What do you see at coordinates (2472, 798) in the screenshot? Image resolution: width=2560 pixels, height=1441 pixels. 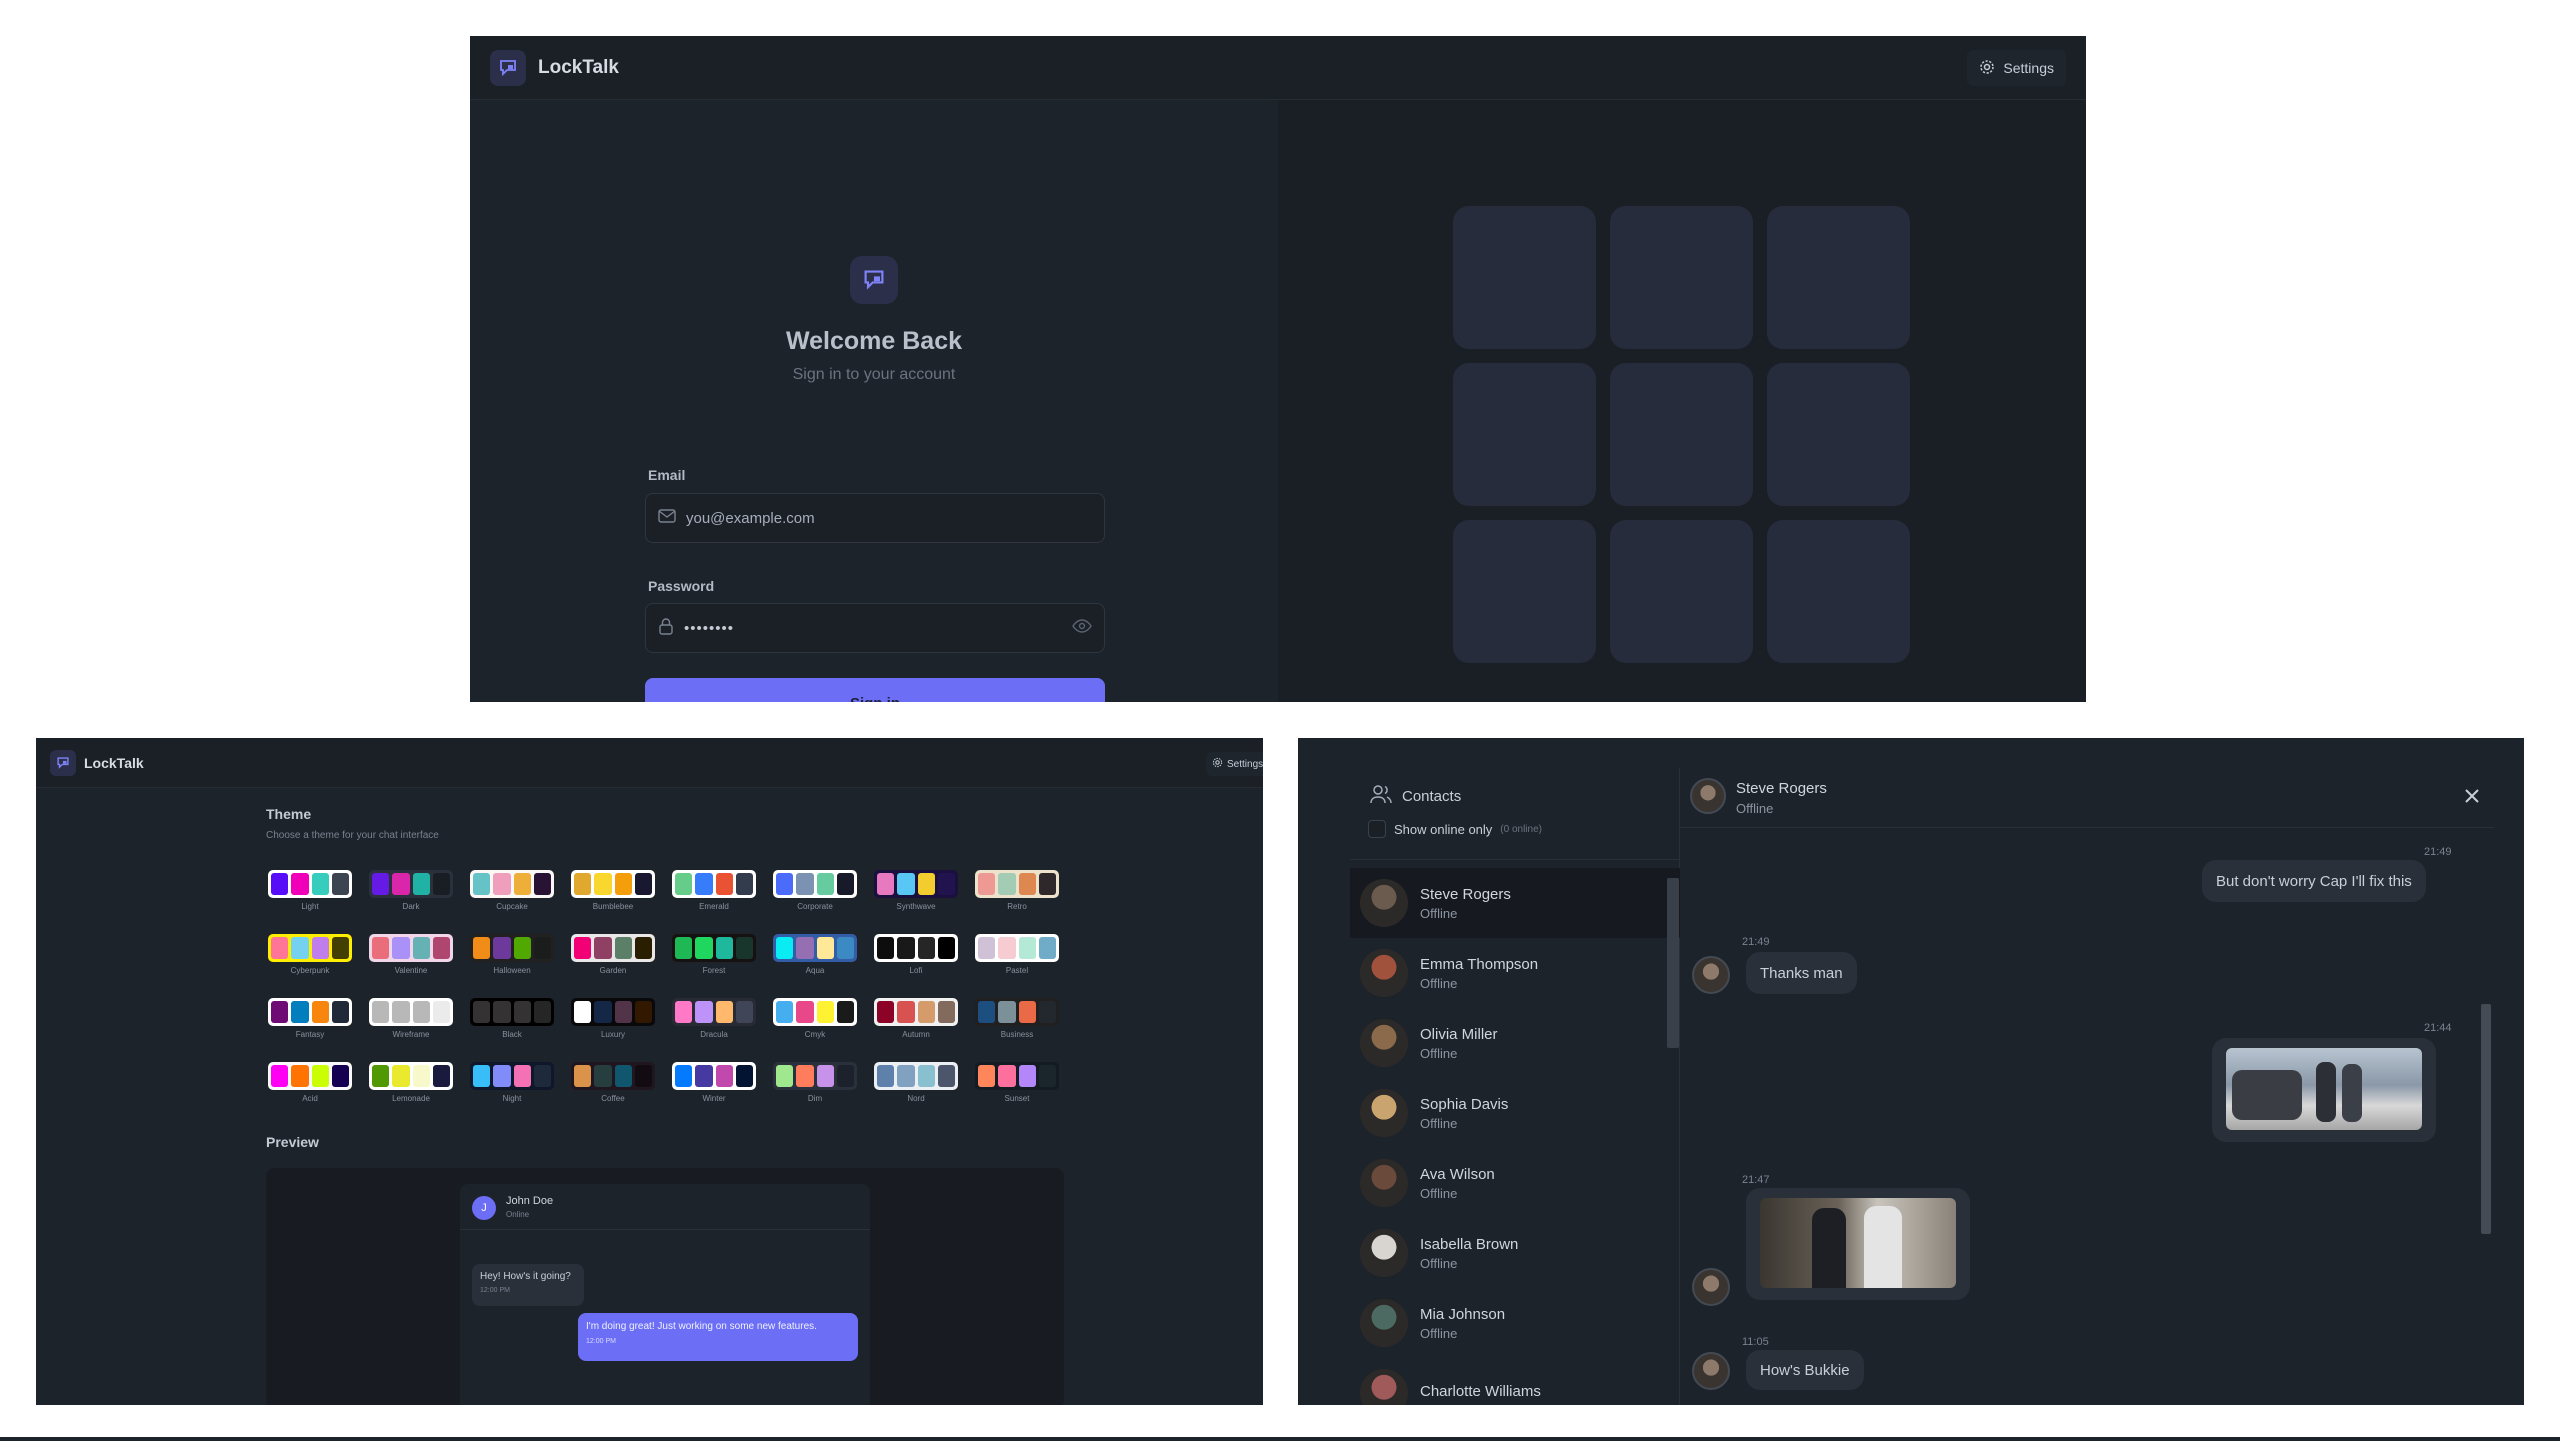 I see `close-icon` at bounding box center [2472, 798].